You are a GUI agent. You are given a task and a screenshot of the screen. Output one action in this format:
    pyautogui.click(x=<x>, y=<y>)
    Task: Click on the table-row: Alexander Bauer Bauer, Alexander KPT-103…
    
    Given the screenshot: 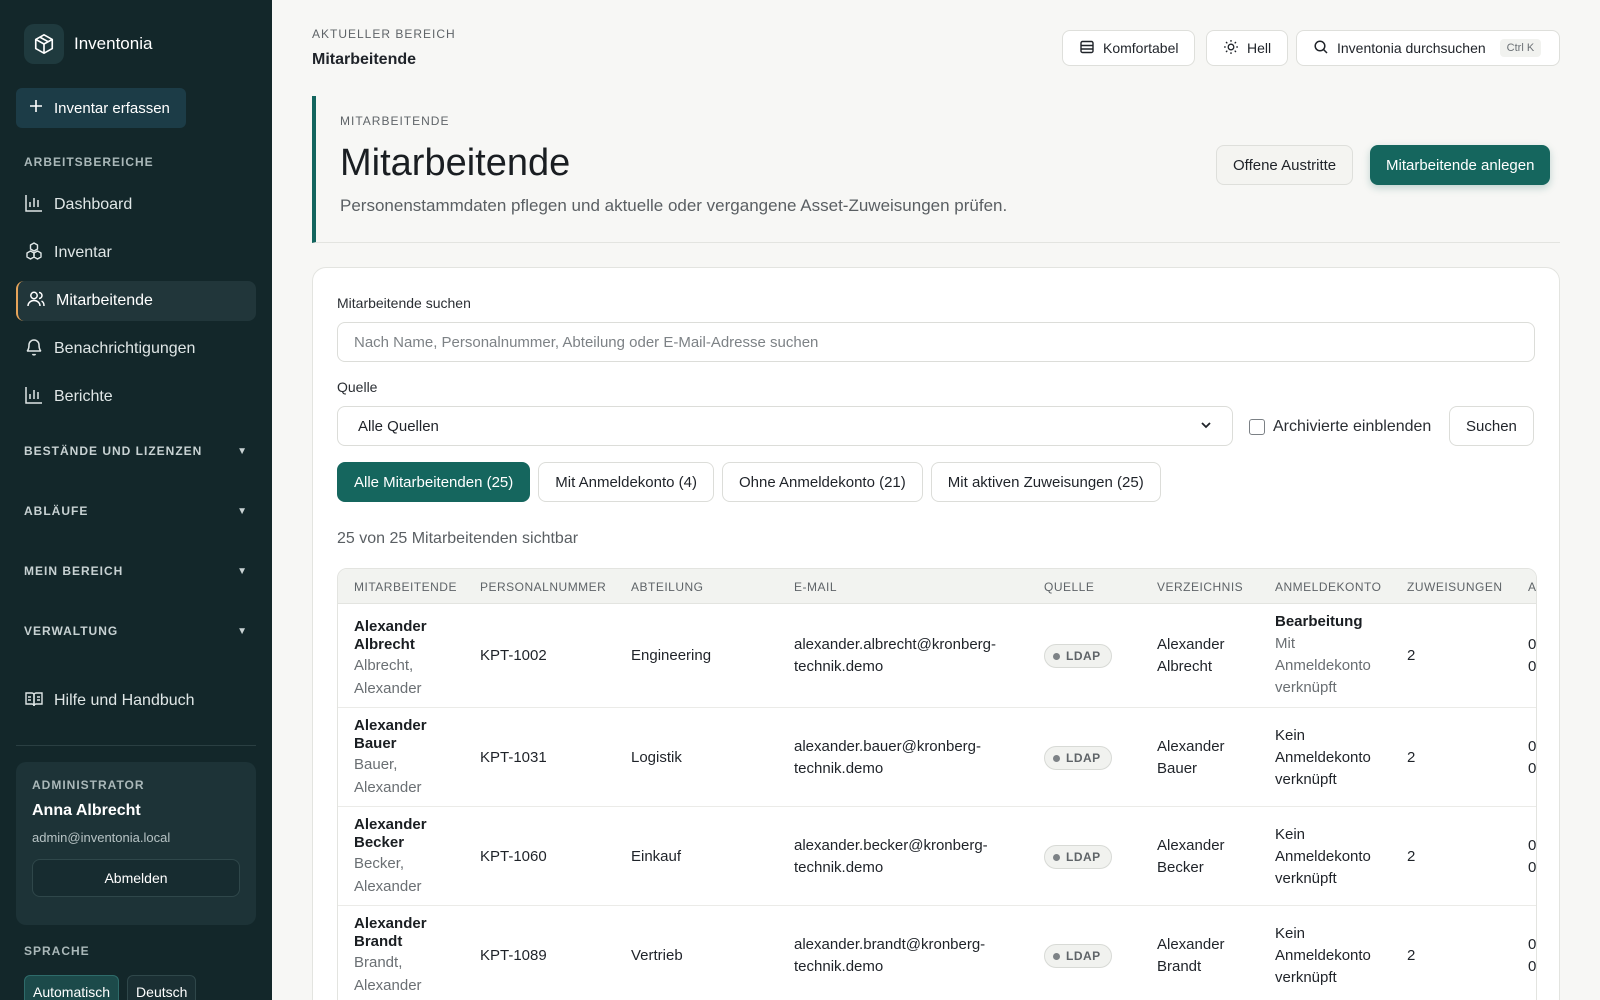 What is the action you would take?
    pyautogui.click(x=937, y=757)
    